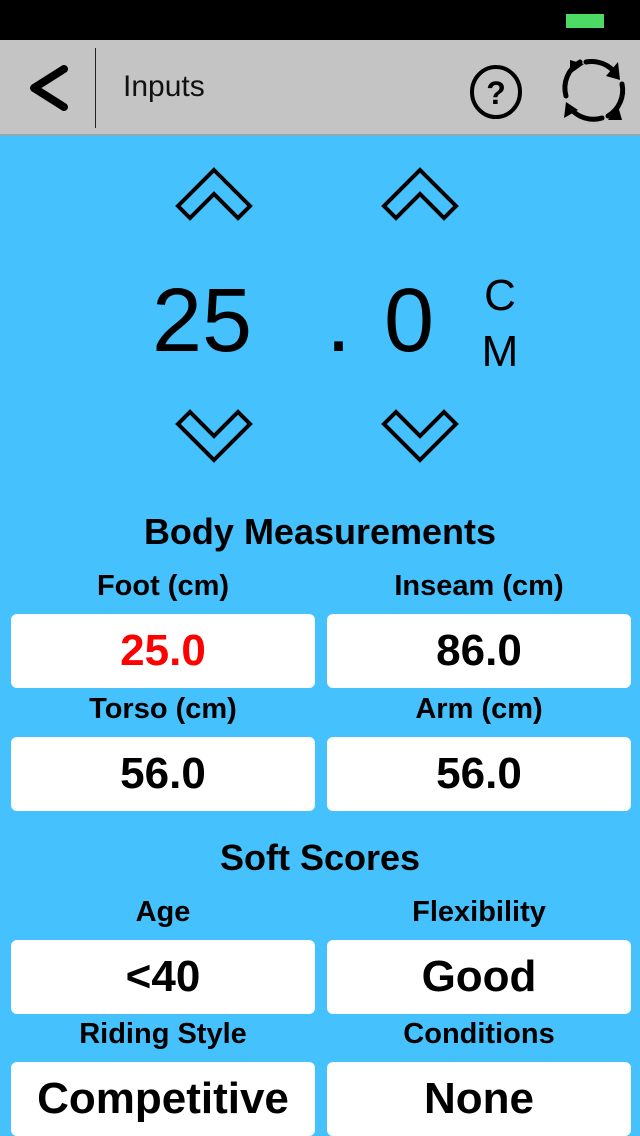 Image resolution: width=640 pixels, height=1136 pixels. What do you see at coordinates (409, 321) in the screenshot?
I see `picker-decimal-value: 0` at bounding box center [409, 321].